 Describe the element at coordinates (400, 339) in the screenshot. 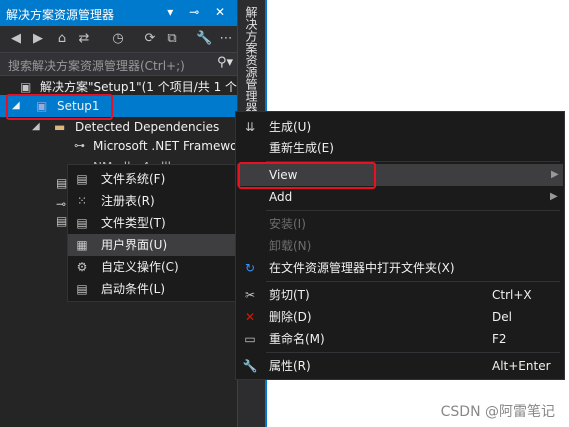

I see `menu-item-rename: ▭ 重命名(M) F2` at that location.